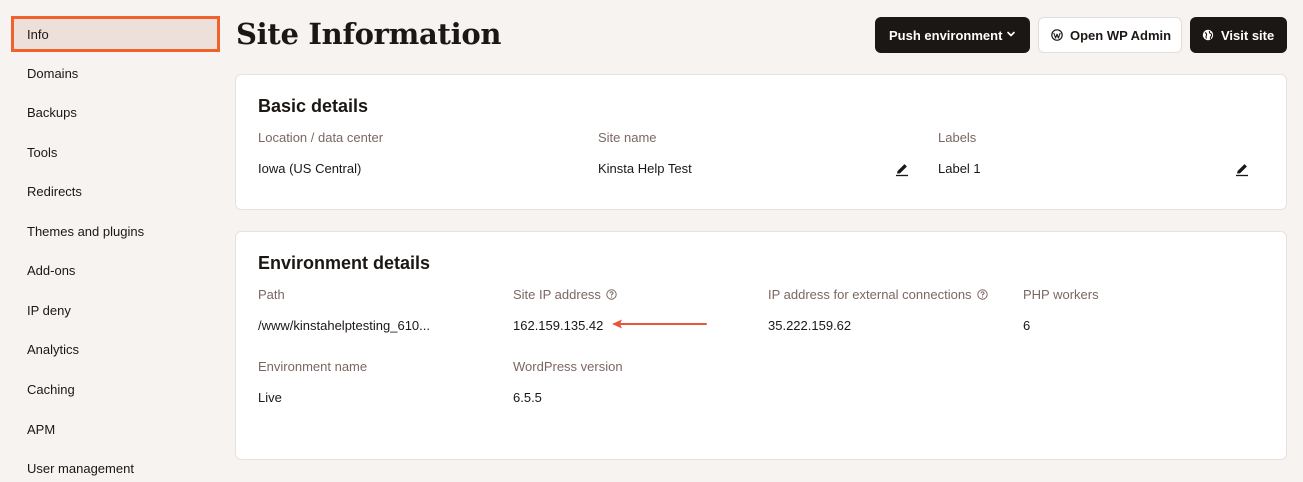 This screenshot has height=482, width=1303. Describe the element at coordinates (52, 113) in the screenshot. I see `sidebar-item-backups: Backups` at that location.